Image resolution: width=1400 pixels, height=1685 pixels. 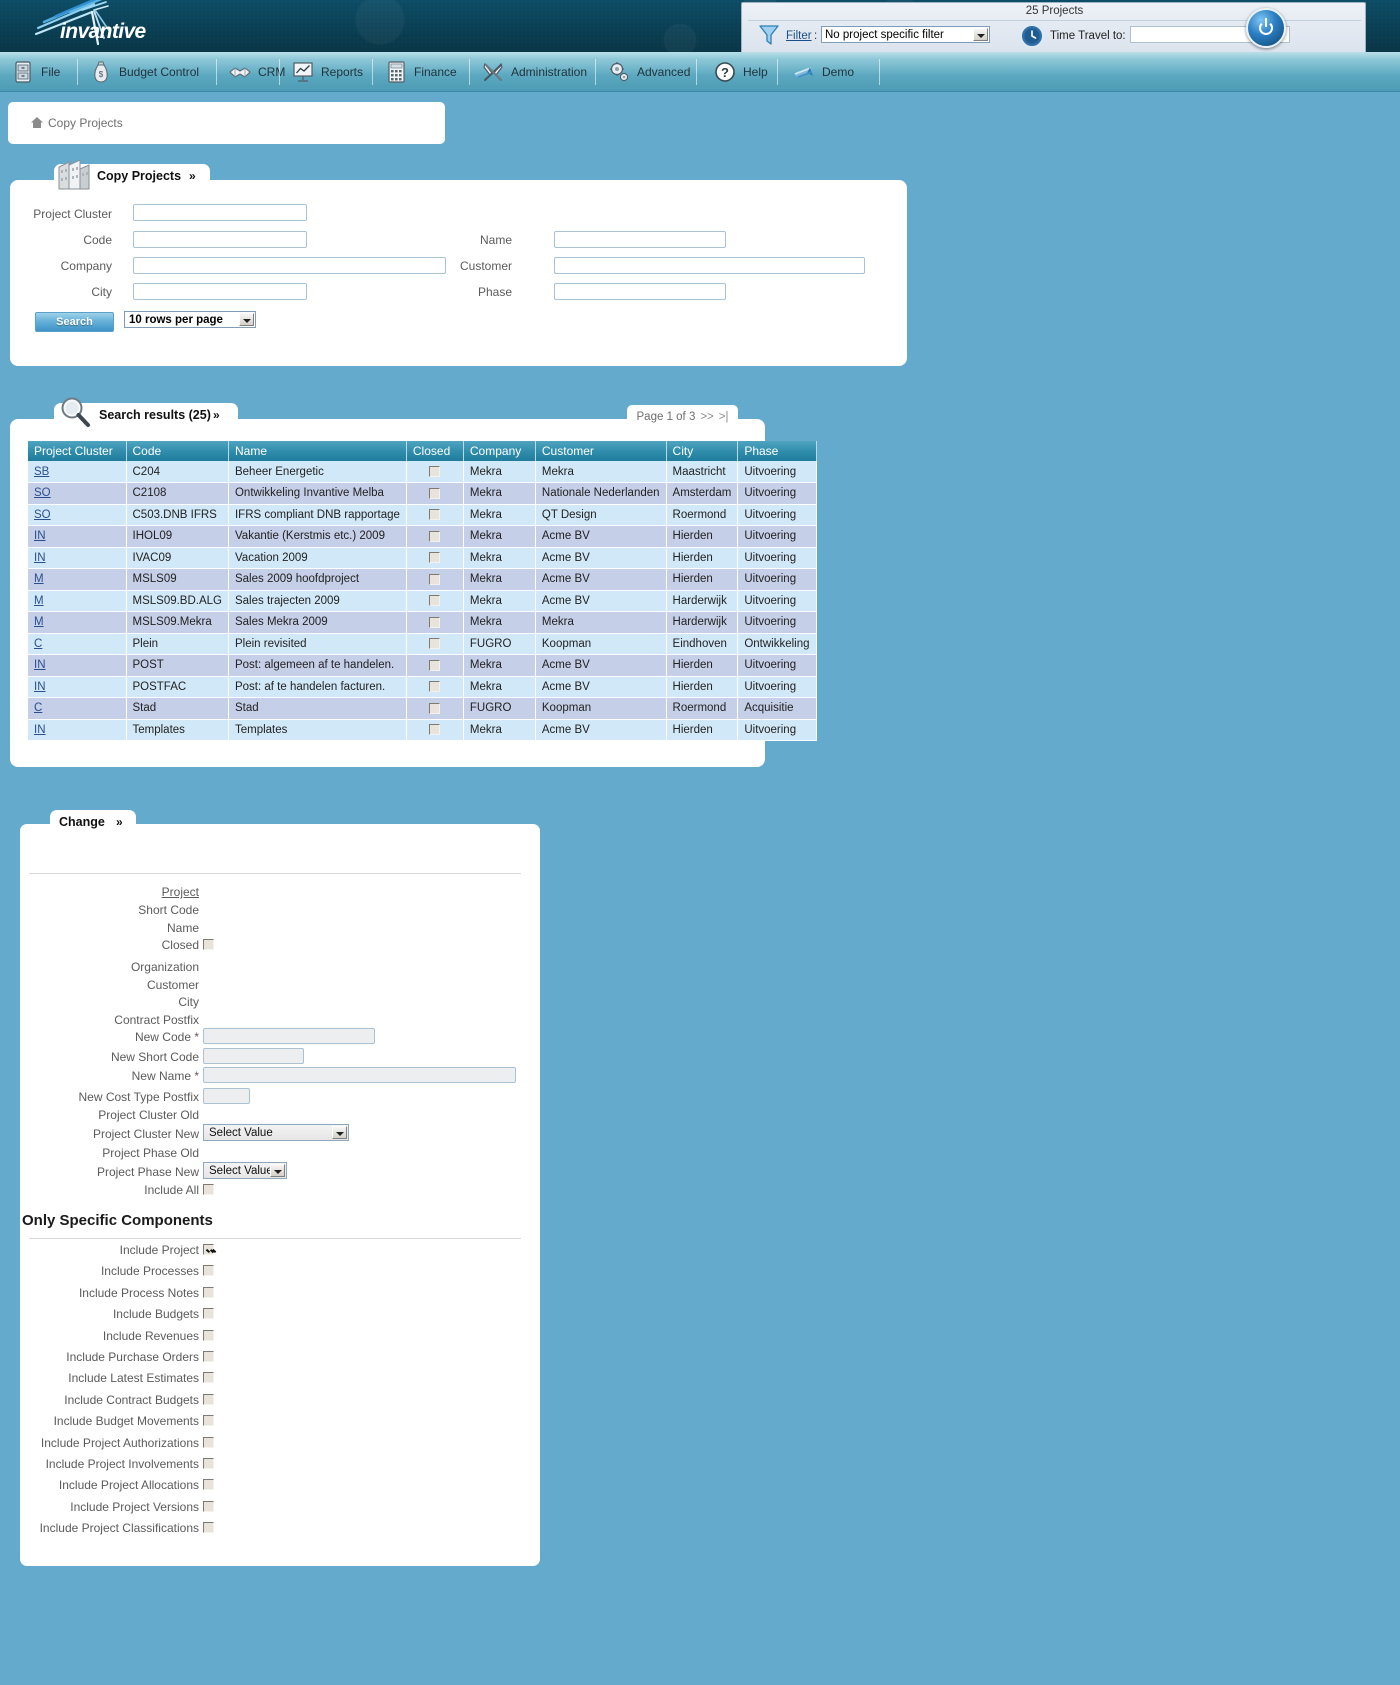 I want to click on component-checkbox-include-budgets, so click(x=208, y=1313).